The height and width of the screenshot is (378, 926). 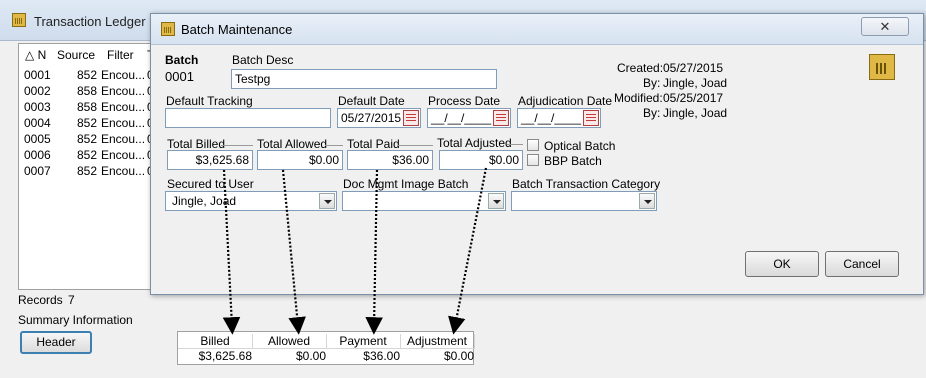 What do you see at coordinates (468, 251) in the screenshot?
I see `arrow-adjusted` at bounding box center [468, 251].